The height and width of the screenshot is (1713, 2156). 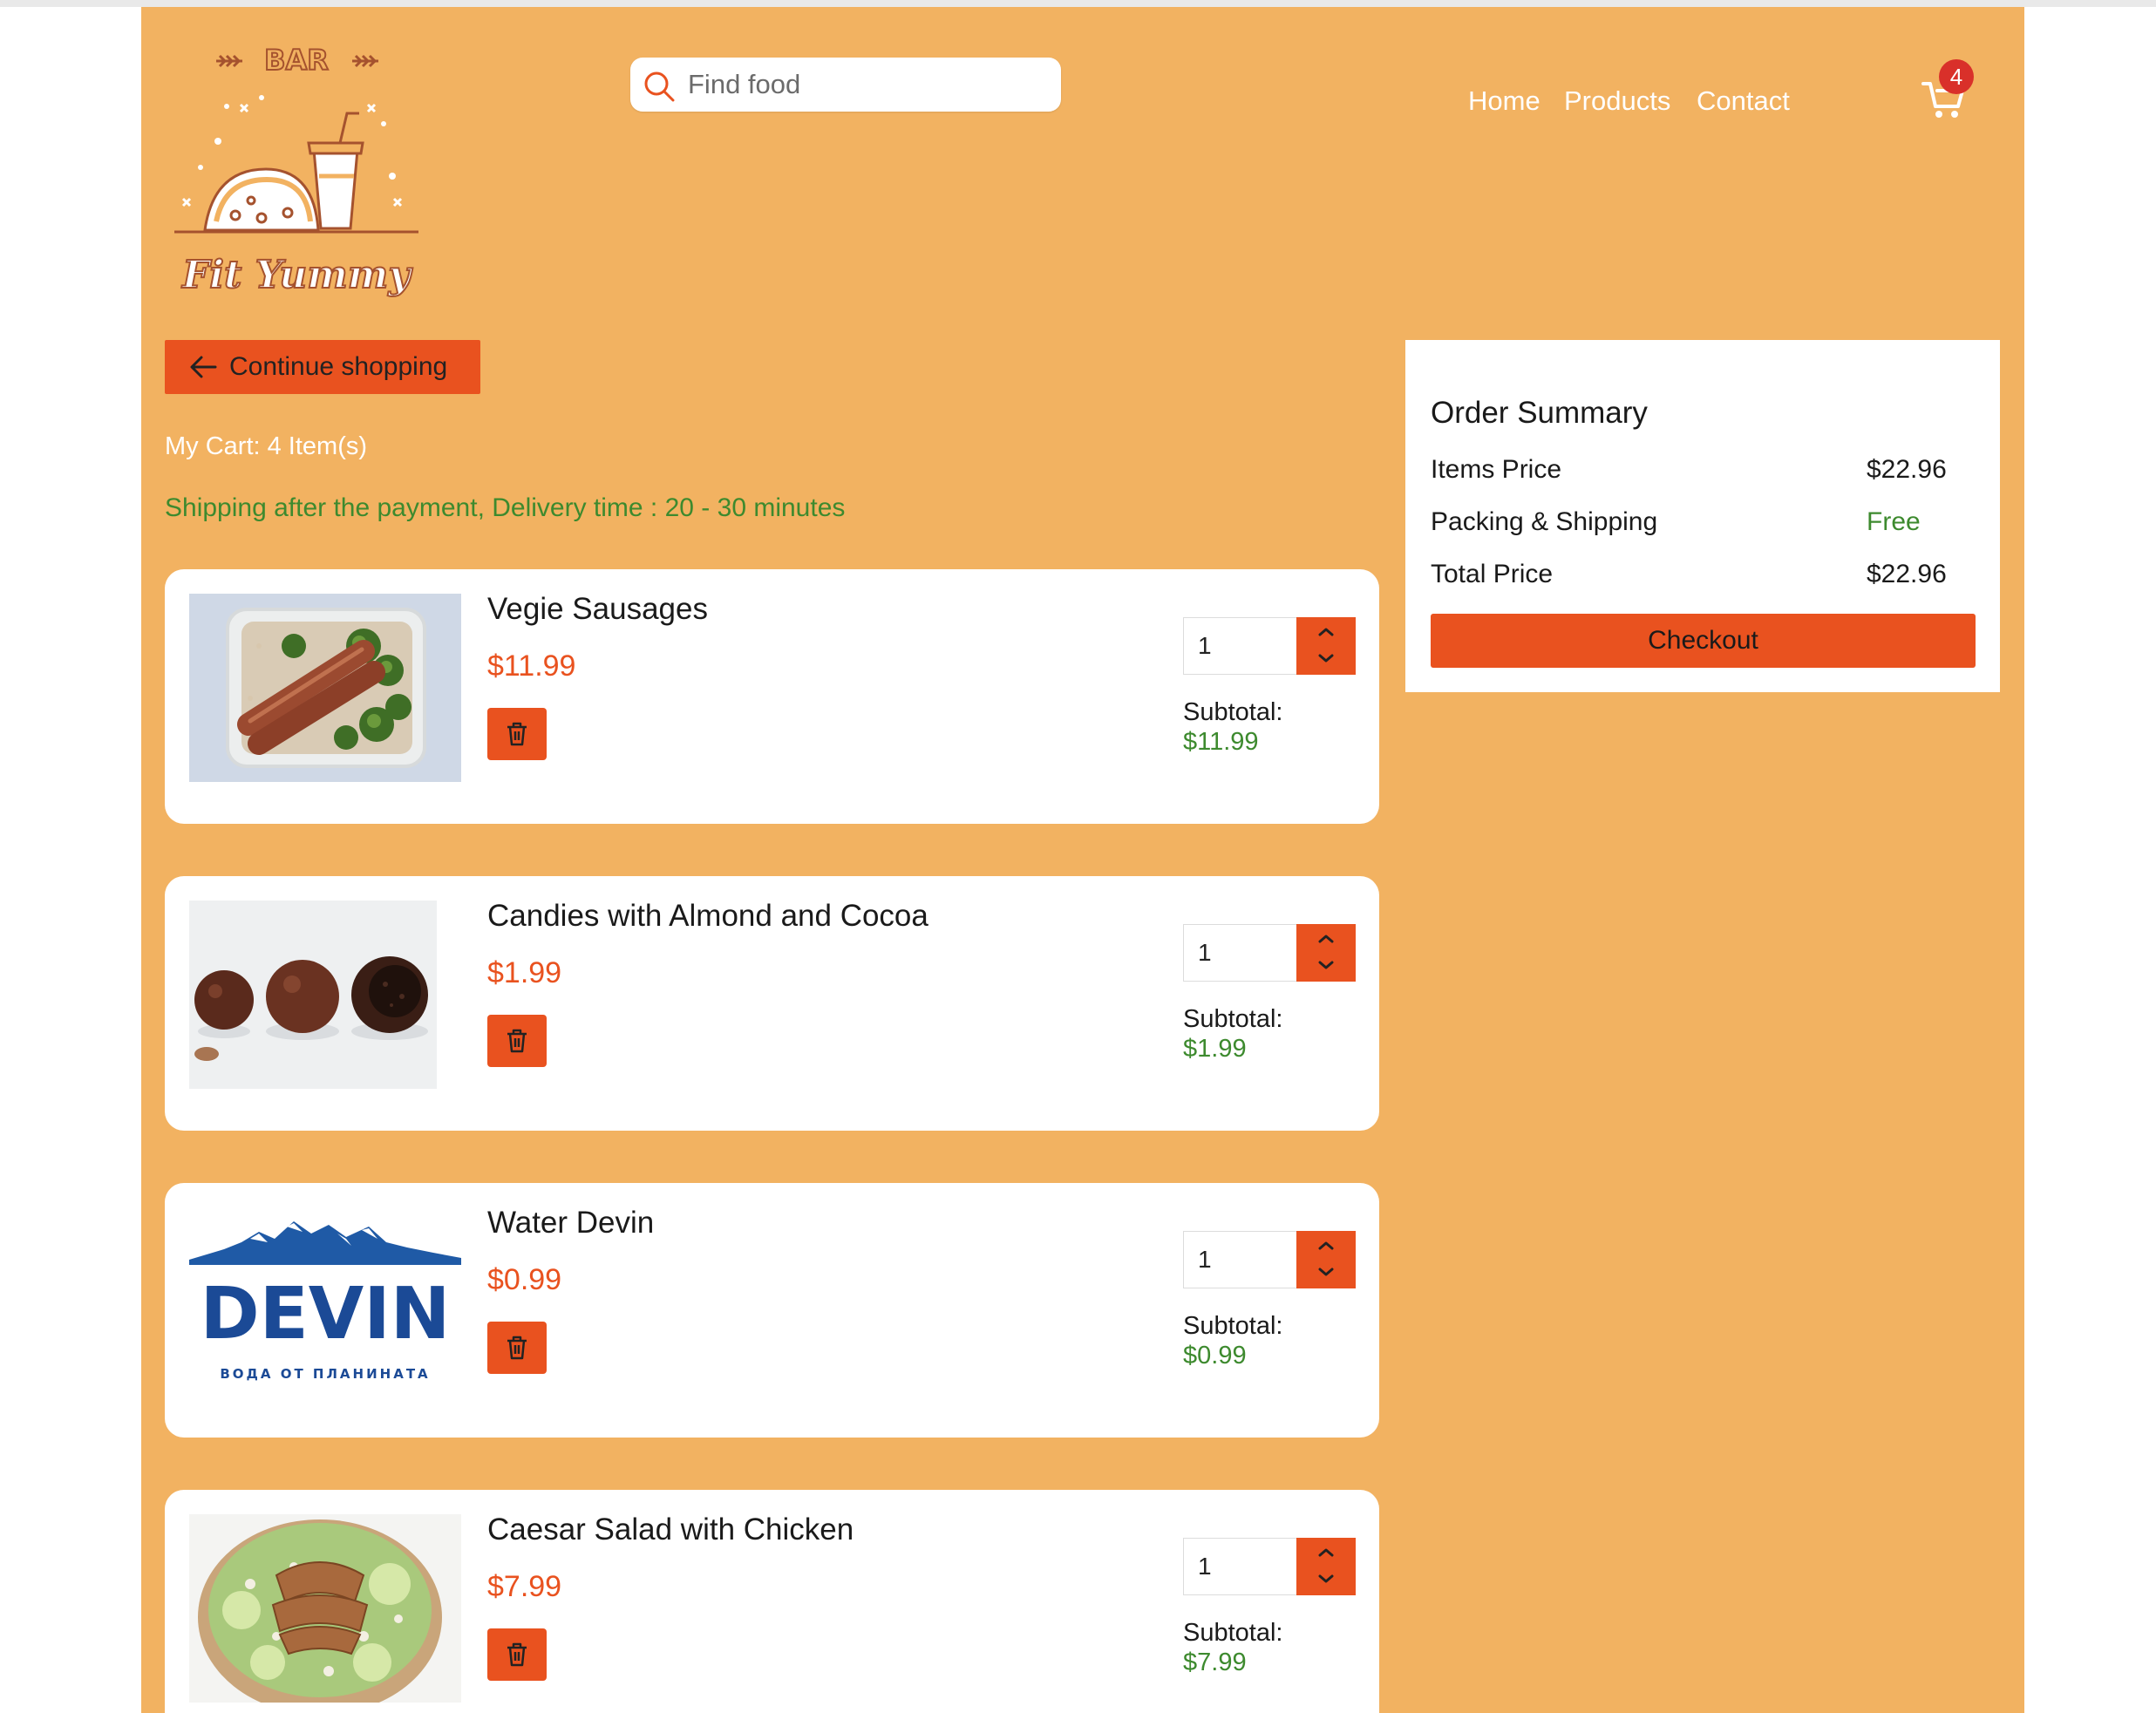 I want to click on item-price: $11.99, so click(x=531, y=666).